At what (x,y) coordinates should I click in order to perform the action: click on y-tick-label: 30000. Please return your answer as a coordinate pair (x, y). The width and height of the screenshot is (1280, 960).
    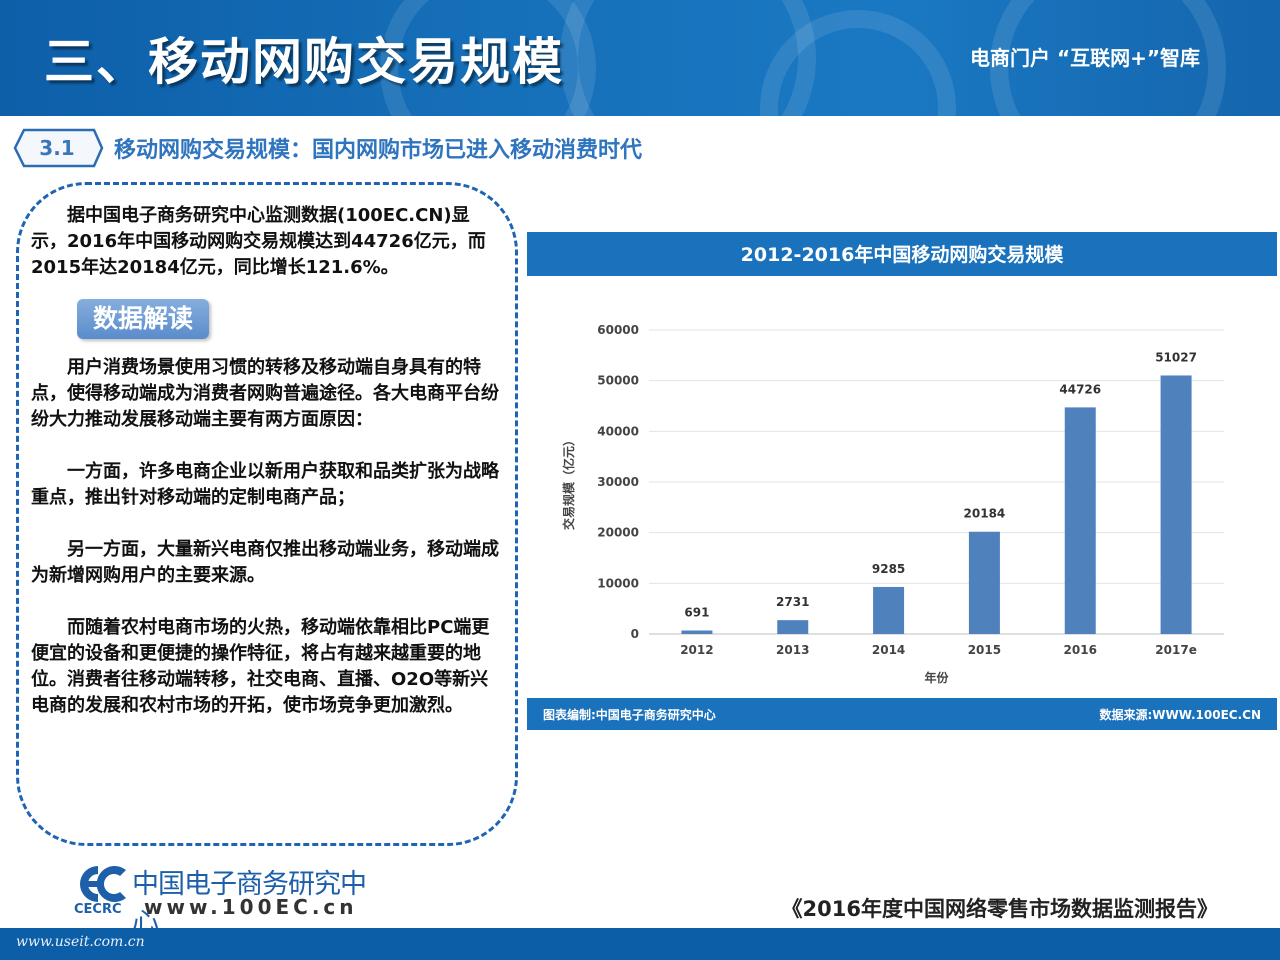
    Looking at the image, I should click on (618, 482).